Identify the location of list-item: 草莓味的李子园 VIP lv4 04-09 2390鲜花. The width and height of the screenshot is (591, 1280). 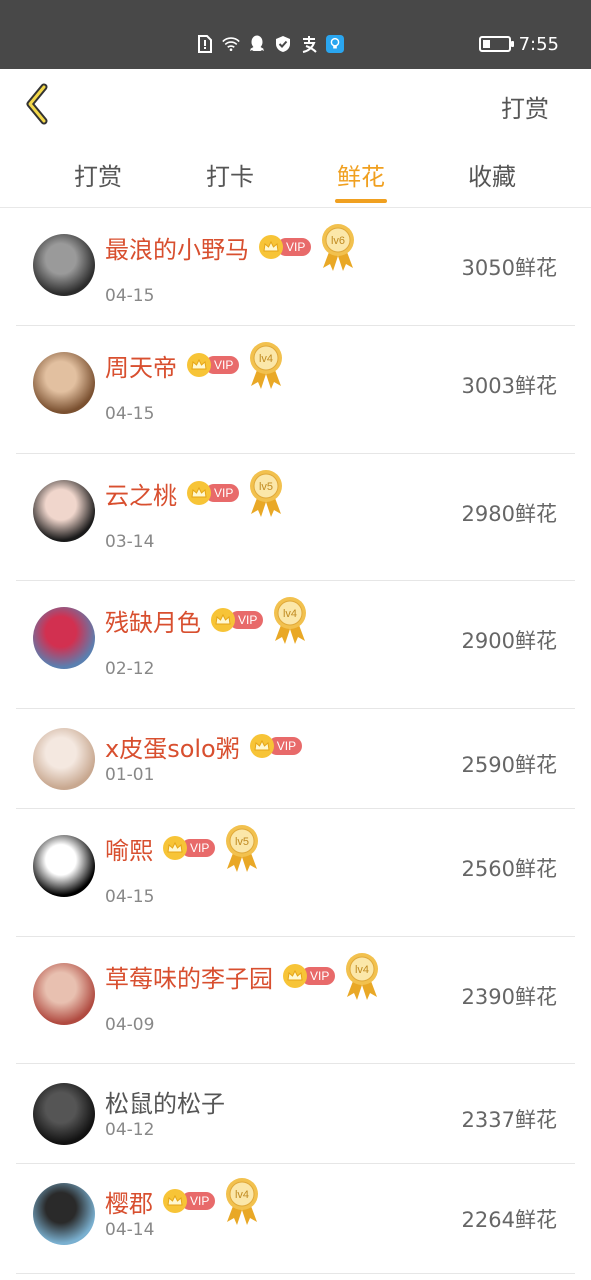
(295, 1000).